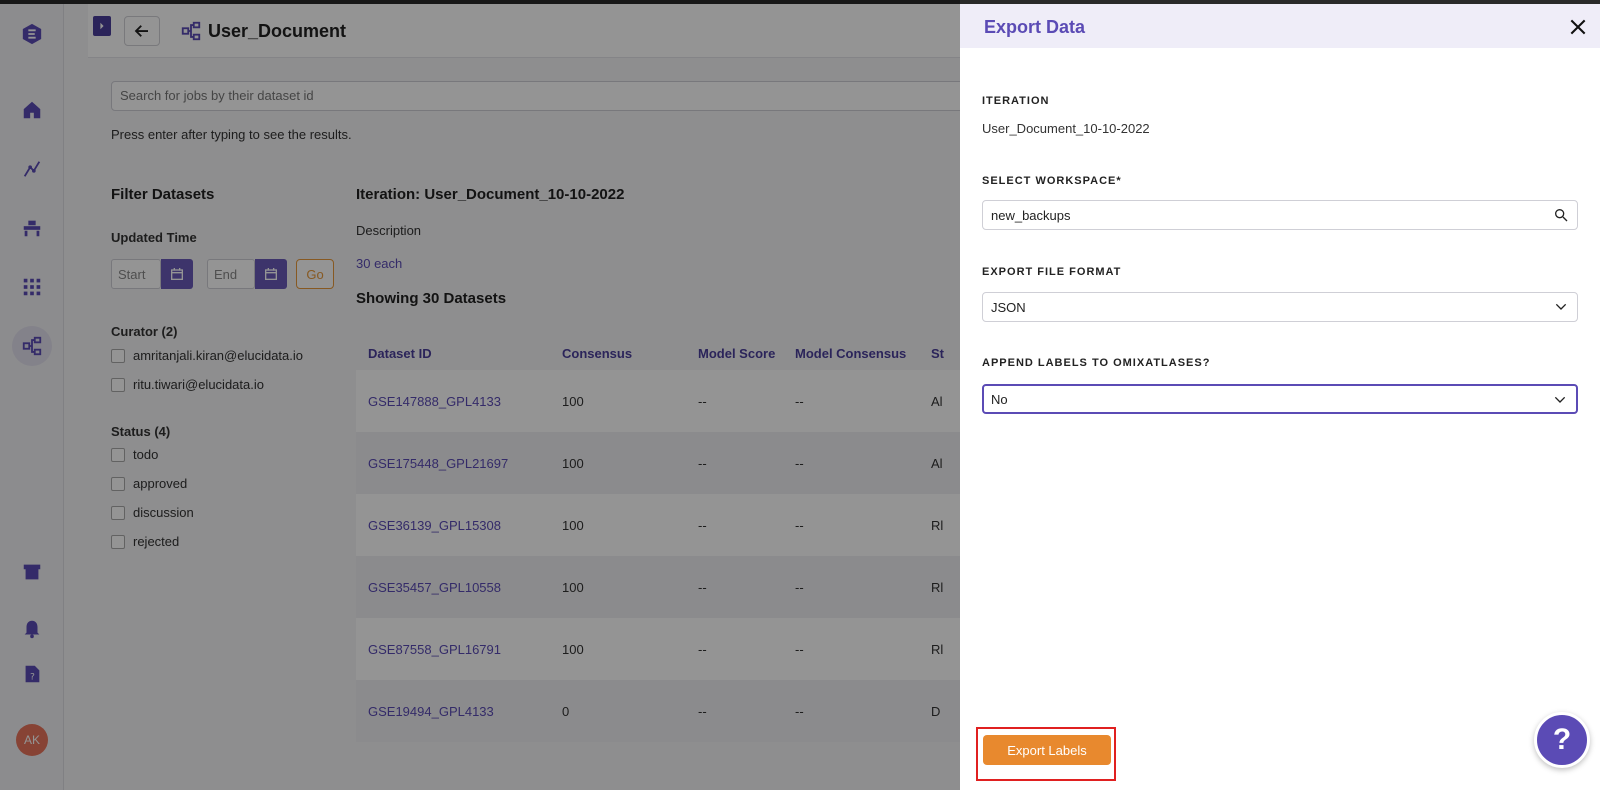 The width and height of the screenshot is (1600, 790). Describe the element at coordinates (1562, 740) in the screenshot. I see `help-button: ?` at that location.